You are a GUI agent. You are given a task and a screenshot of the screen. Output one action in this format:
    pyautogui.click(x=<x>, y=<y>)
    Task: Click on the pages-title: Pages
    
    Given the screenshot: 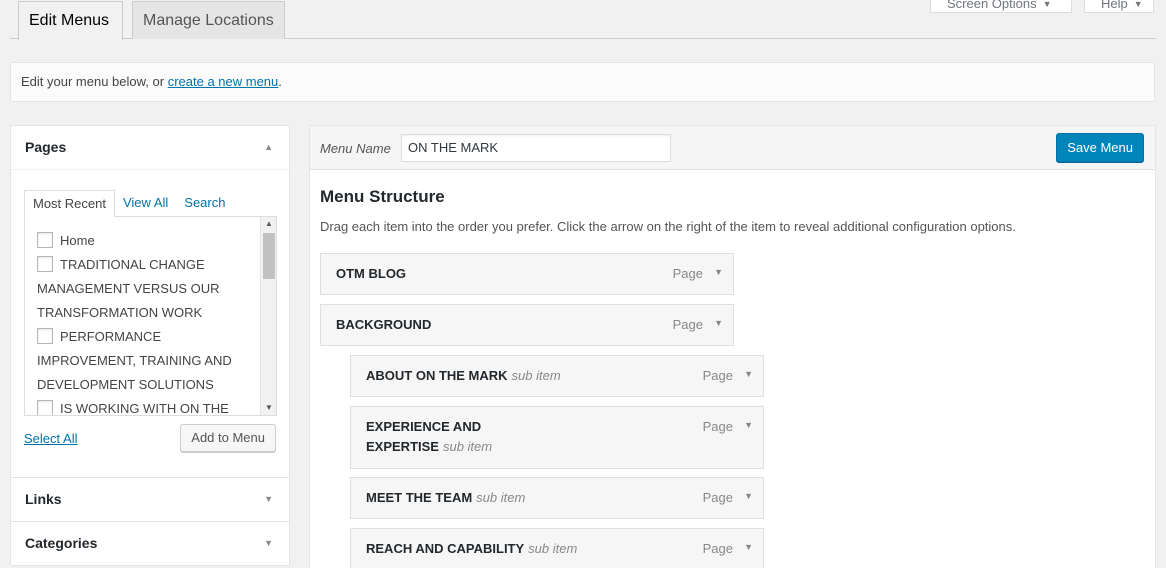 What is the action you would take?
    pyautogui.click(x=46, y=147)
    